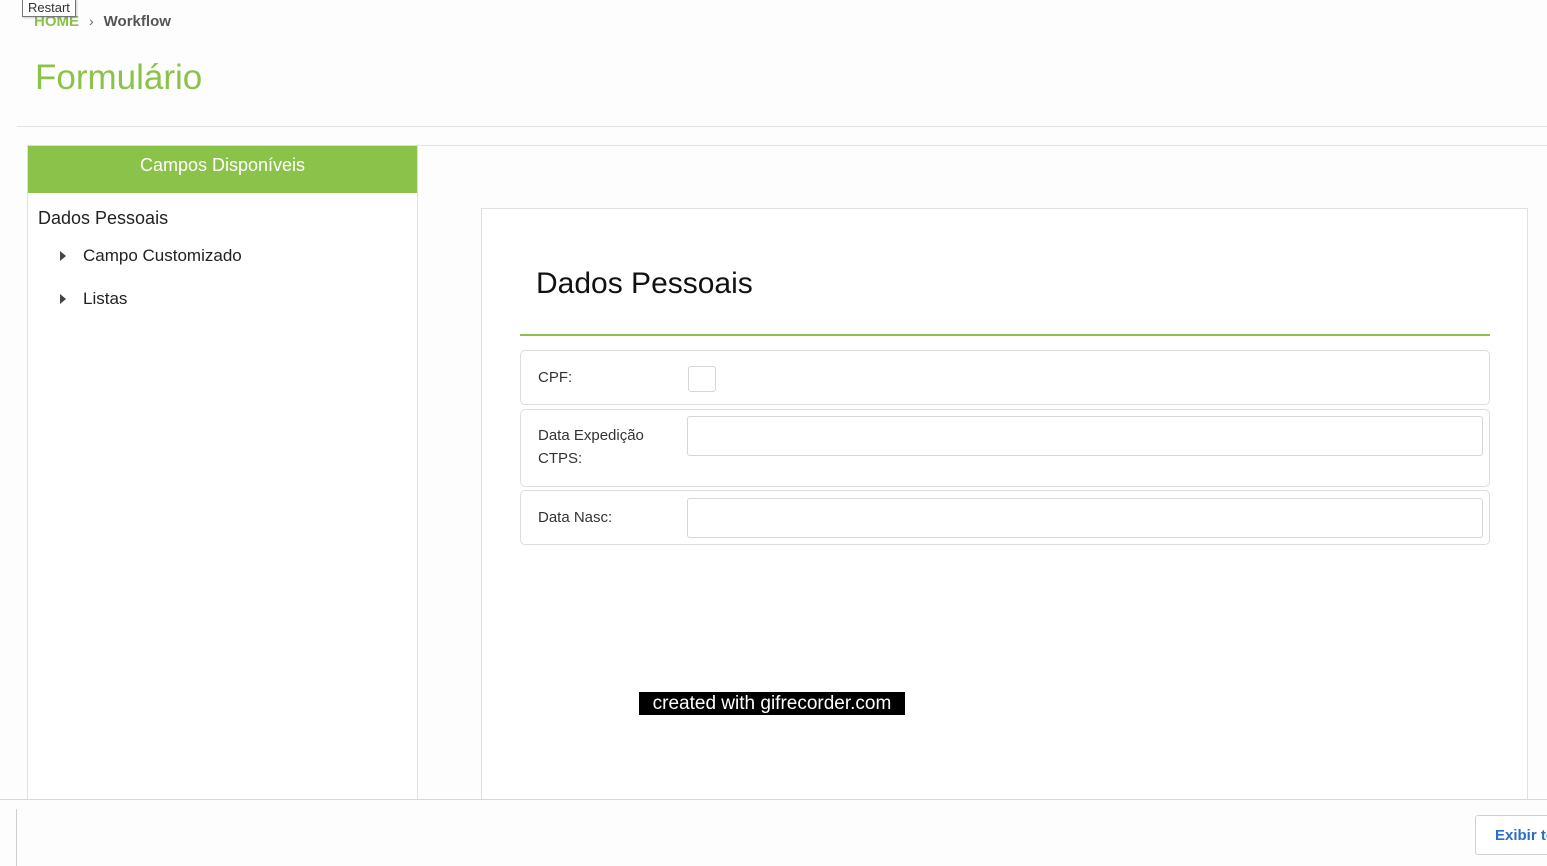 This screenshot has width=1547, height=866. Describe the element at coordinates (773, 832) in the screenshot. I see `bottom-bar: Exibir todos` at that location.